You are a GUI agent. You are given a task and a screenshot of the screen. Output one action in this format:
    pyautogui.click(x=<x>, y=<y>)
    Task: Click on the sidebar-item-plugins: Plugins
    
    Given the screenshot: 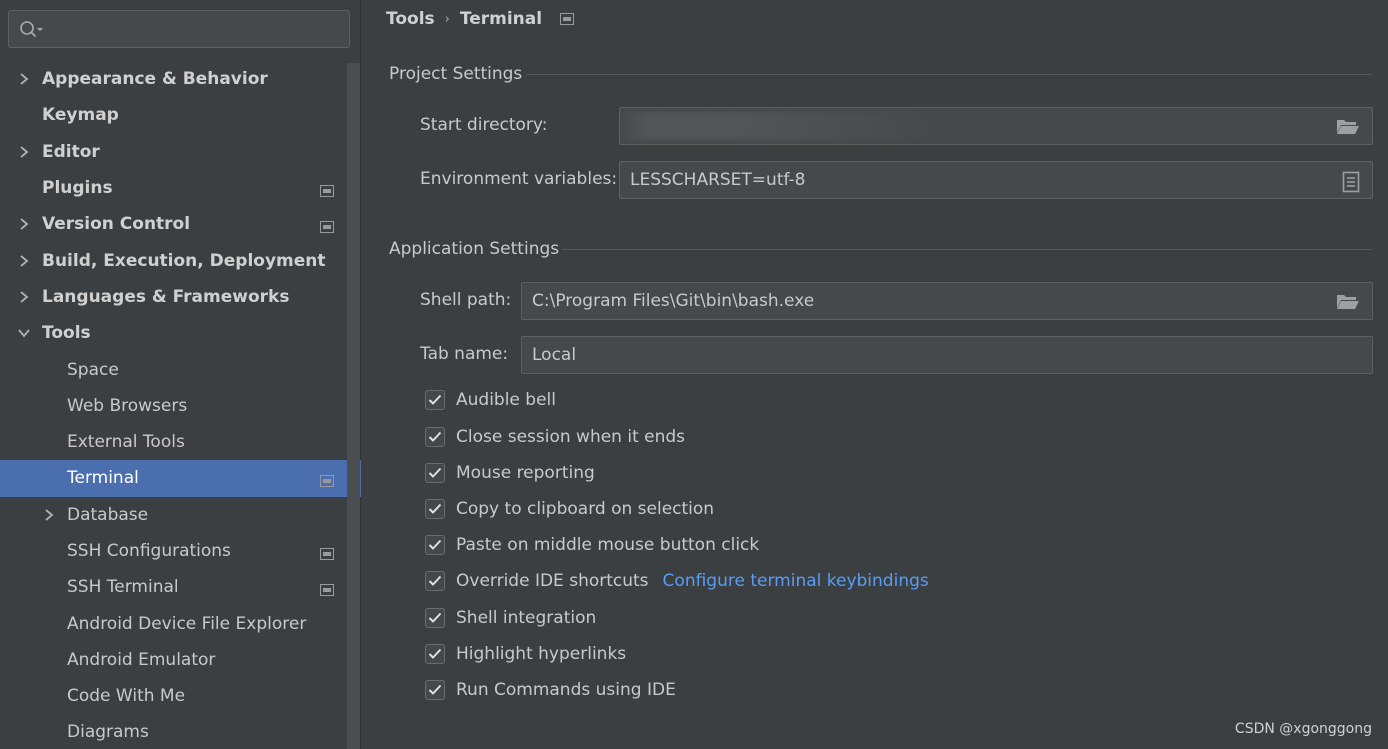 What is the action you would take?
    pyautogui.click(x=173, y=188)
    